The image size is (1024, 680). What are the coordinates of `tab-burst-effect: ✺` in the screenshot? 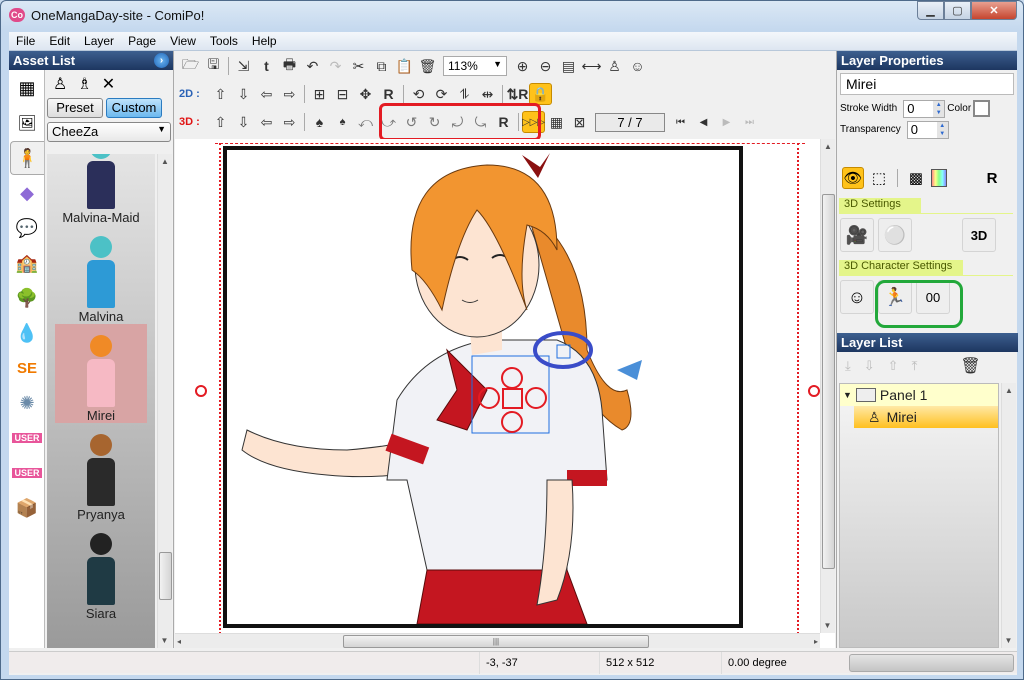 It's located at (27, 403).